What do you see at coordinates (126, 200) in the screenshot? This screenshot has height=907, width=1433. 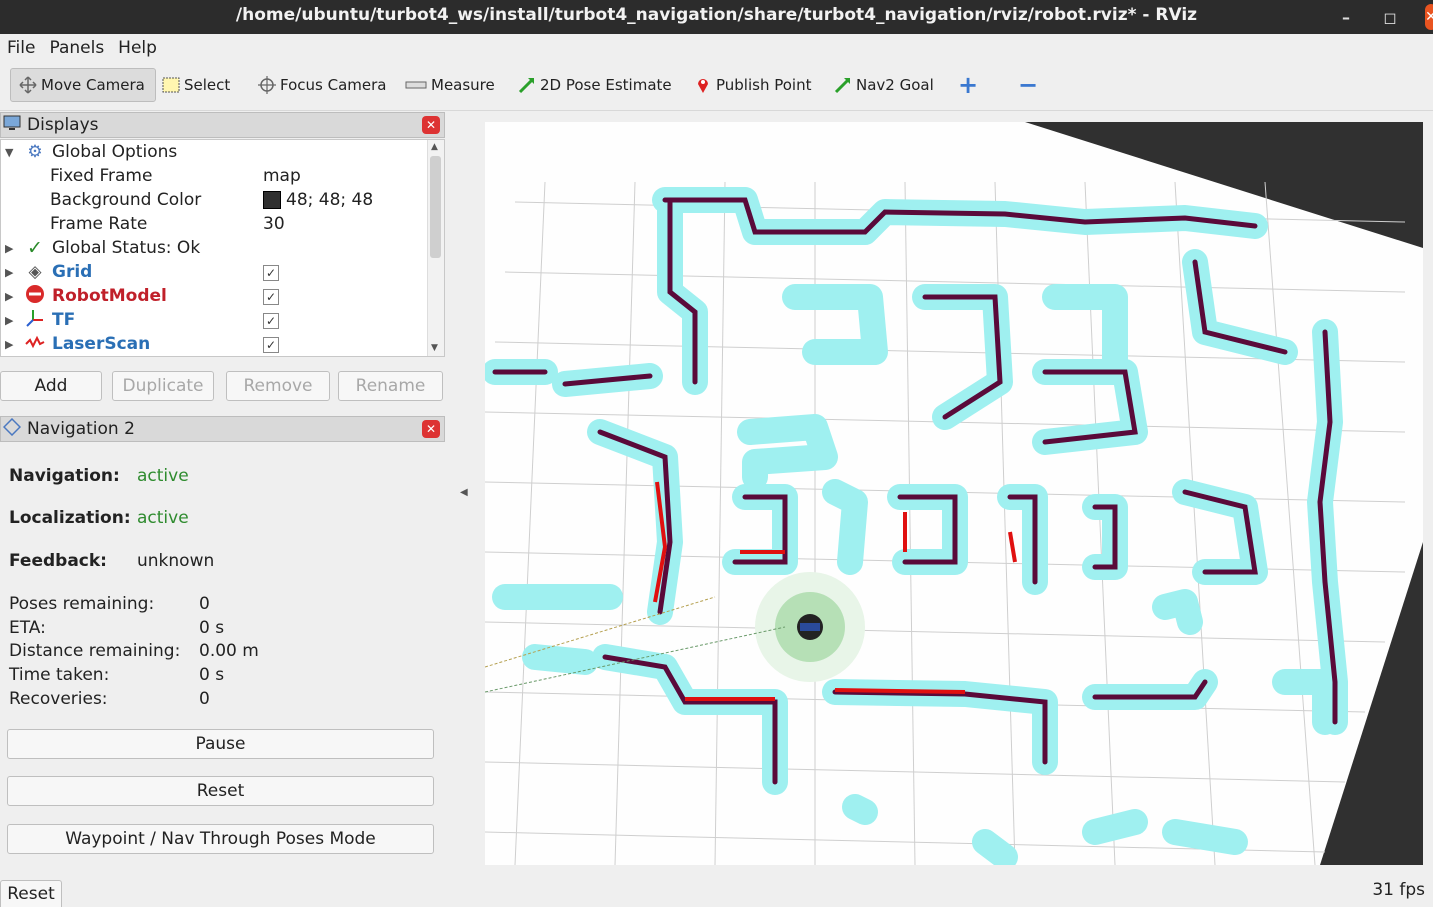 I see `background-color-label: Background Color` at bounding box center [126, 200].